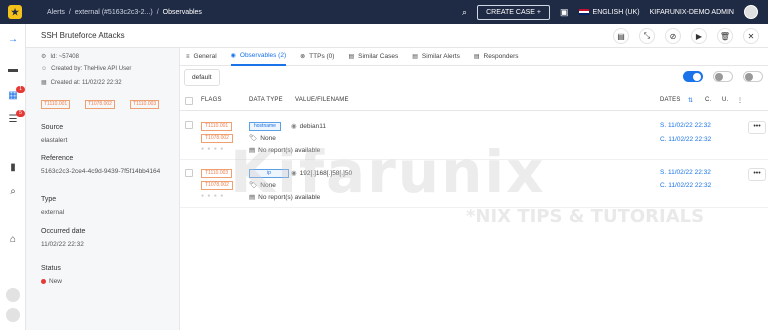 This screenshot has height=330, width=768. What do you see at coordinates (43, 281) in the screenshot?
I see `status-dot-icon` at bounding box center [43, 281].